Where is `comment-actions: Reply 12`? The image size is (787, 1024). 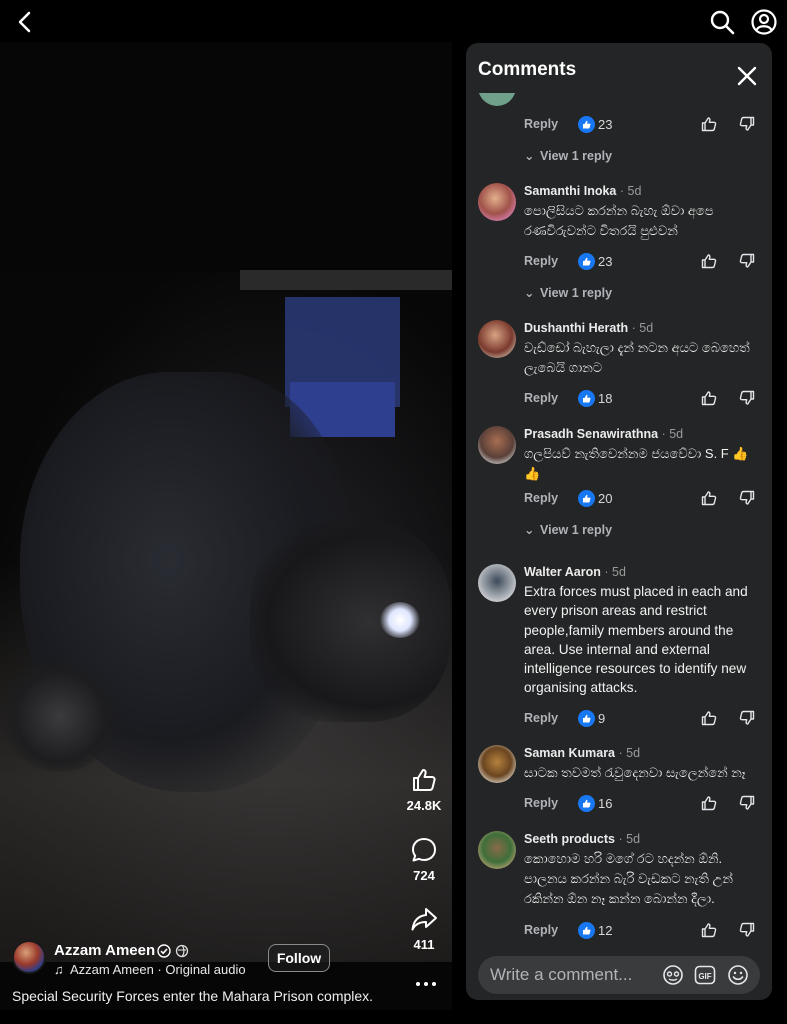 comment-actions: Reply 12 is located at coordinates (642, 931).